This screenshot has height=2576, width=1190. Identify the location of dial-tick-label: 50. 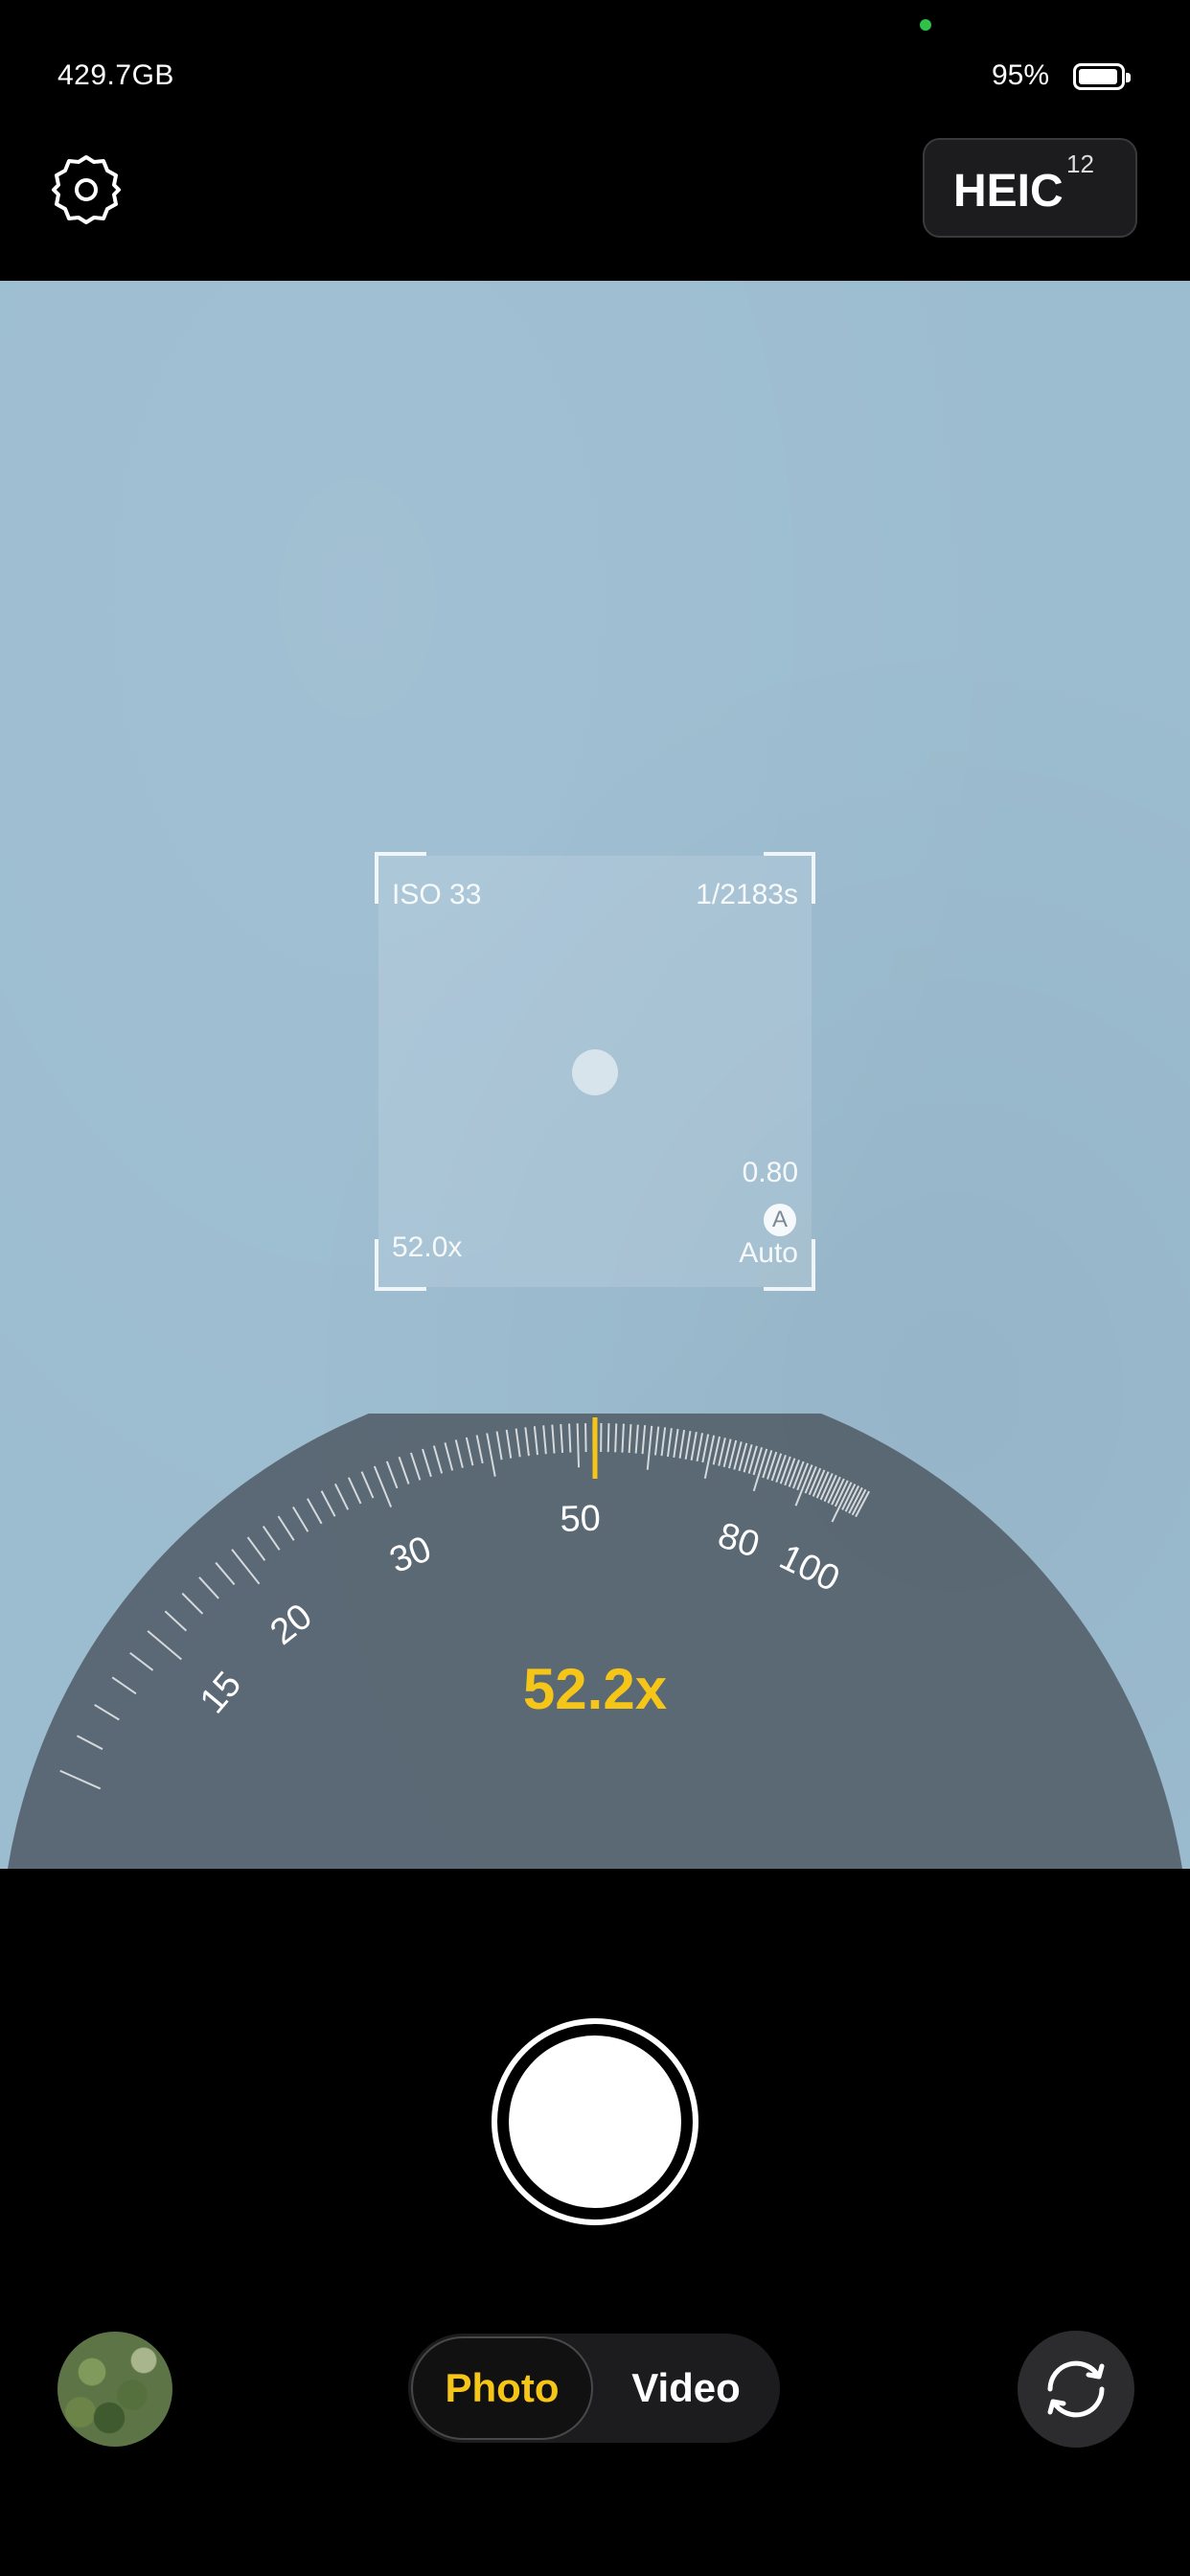
(581, 1519).